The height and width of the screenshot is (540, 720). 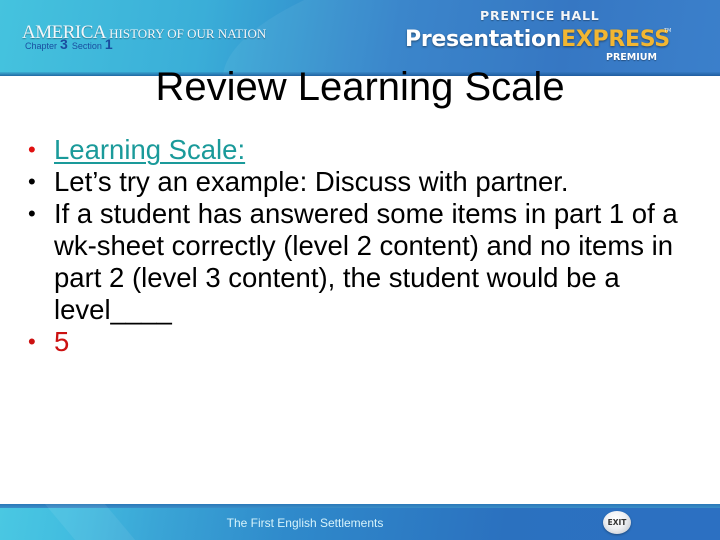 What do you see at coordinates (364, 342) in the screenshot?
I see `bullet-item: • 5` at bounding box center [364, 342].